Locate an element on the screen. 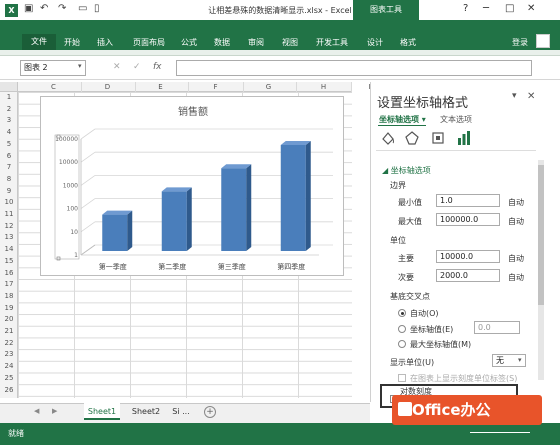 Image resolution: width=560 pixels, height=445 pixels. crosses-auto-radio is located at coordinates (402, 313).